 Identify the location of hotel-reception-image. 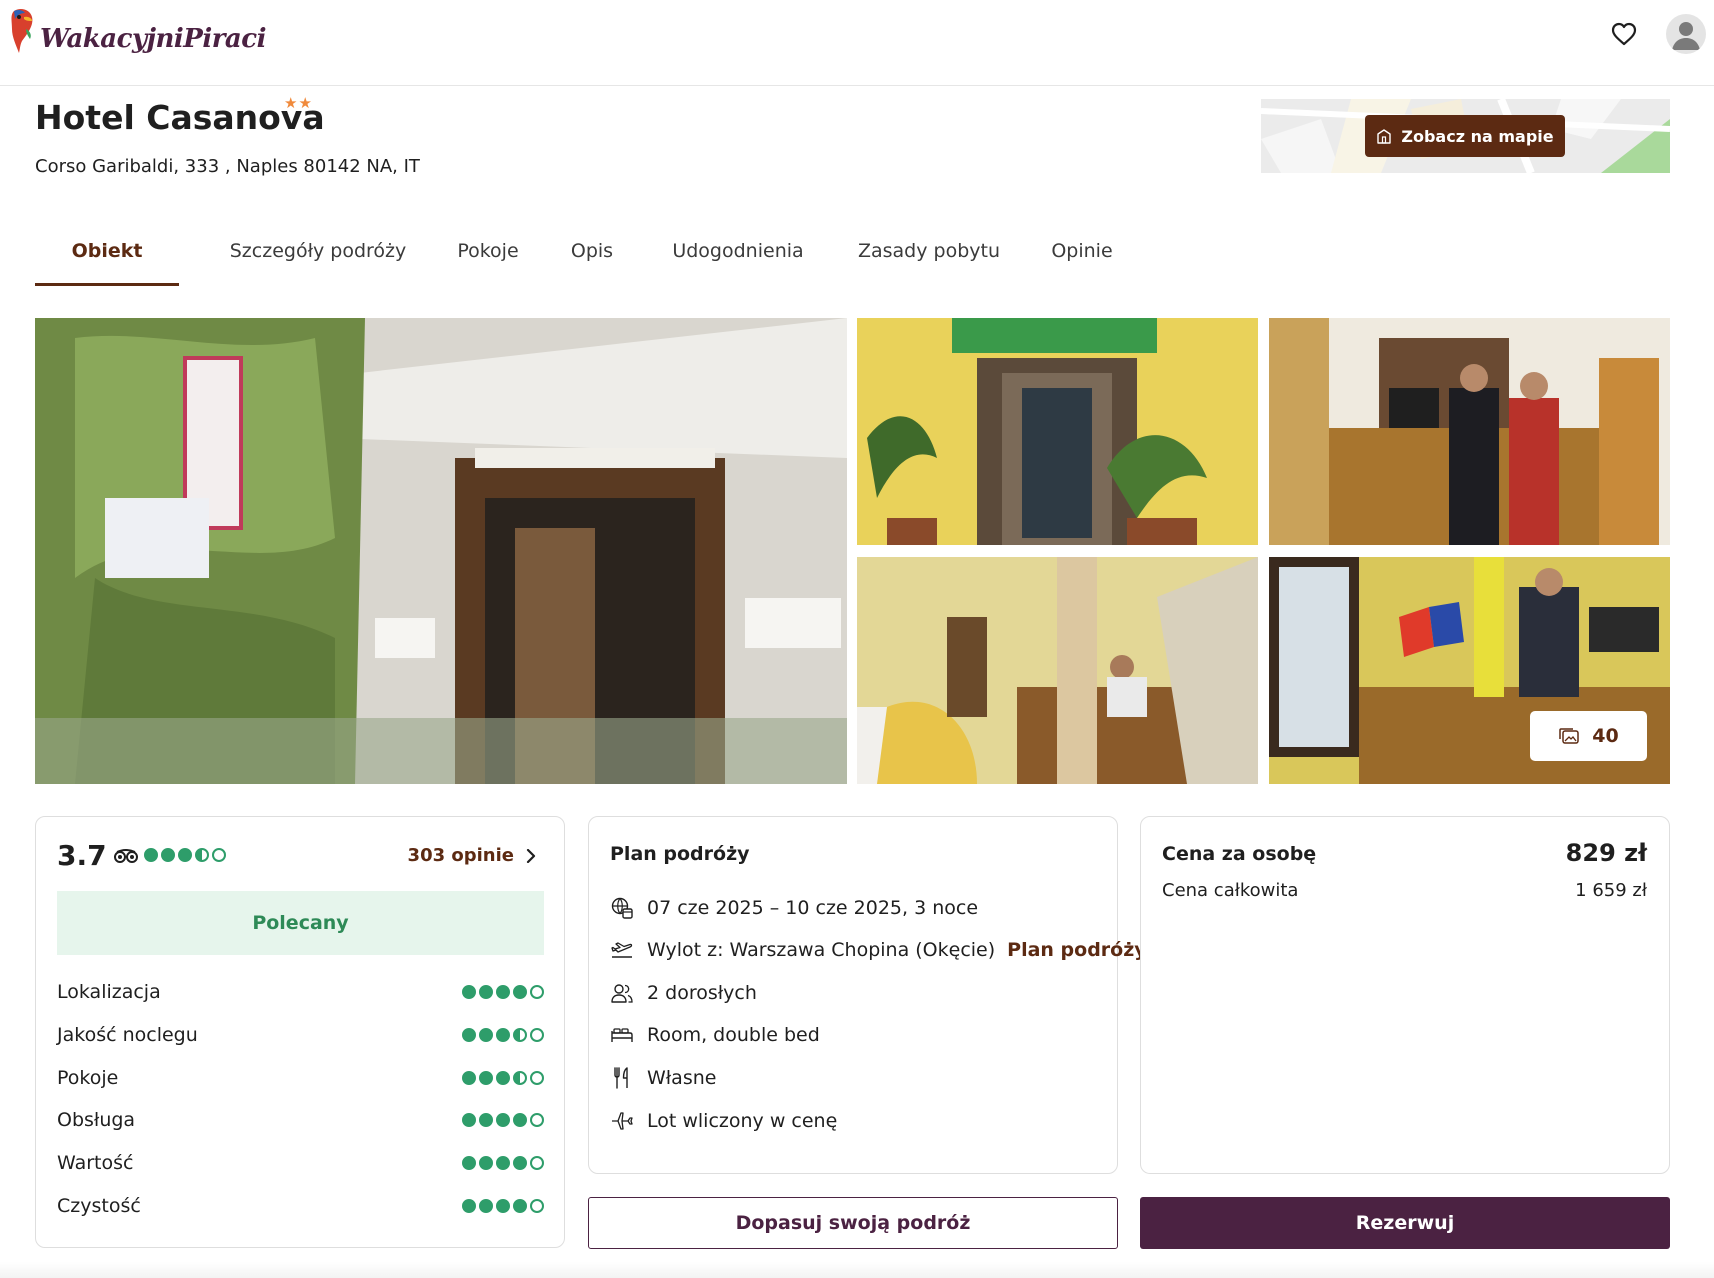
(1469, 431).